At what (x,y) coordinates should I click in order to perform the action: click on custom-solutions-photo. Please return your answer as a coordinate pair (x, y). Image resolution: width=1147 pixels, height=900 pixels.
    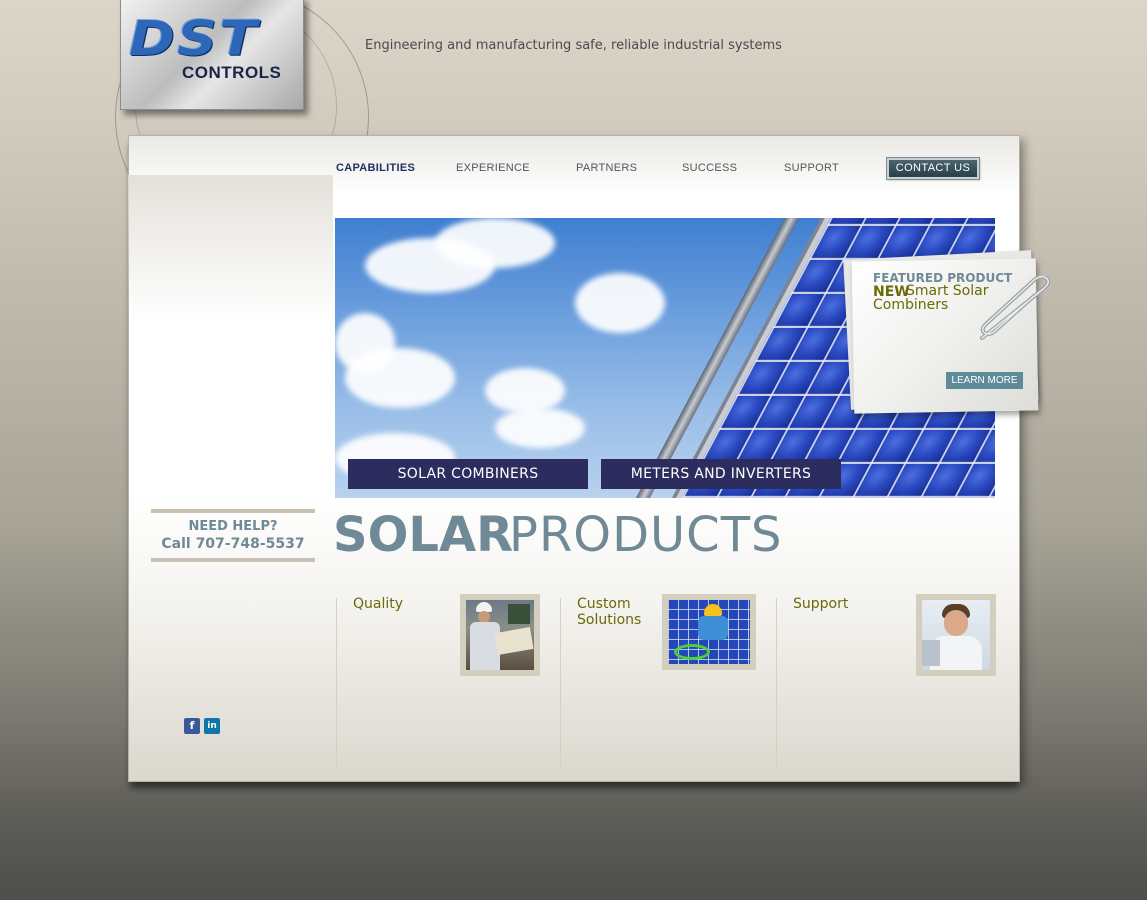
    Looking at the image, I should click on (709, 632).